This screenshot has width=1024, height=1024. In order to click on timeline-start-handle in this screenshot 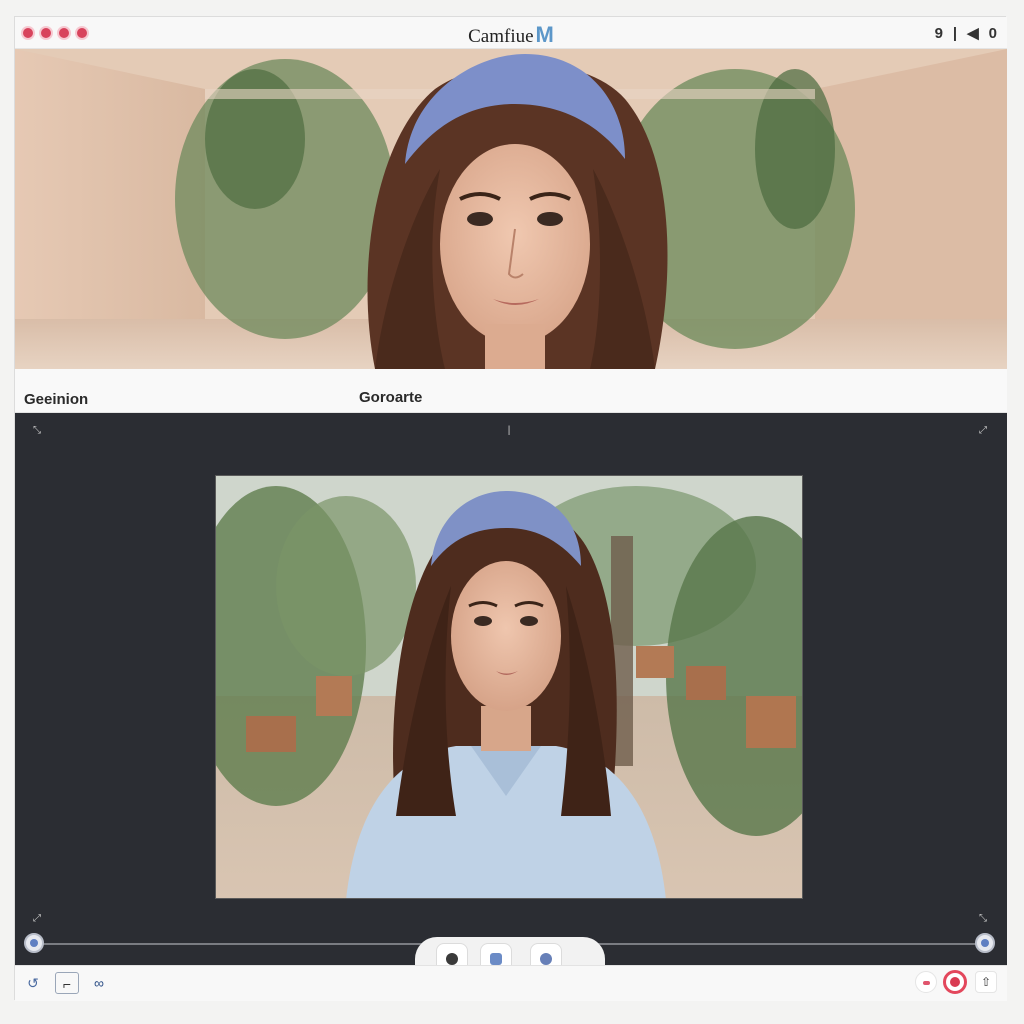, I will do `click(34, 943)`.